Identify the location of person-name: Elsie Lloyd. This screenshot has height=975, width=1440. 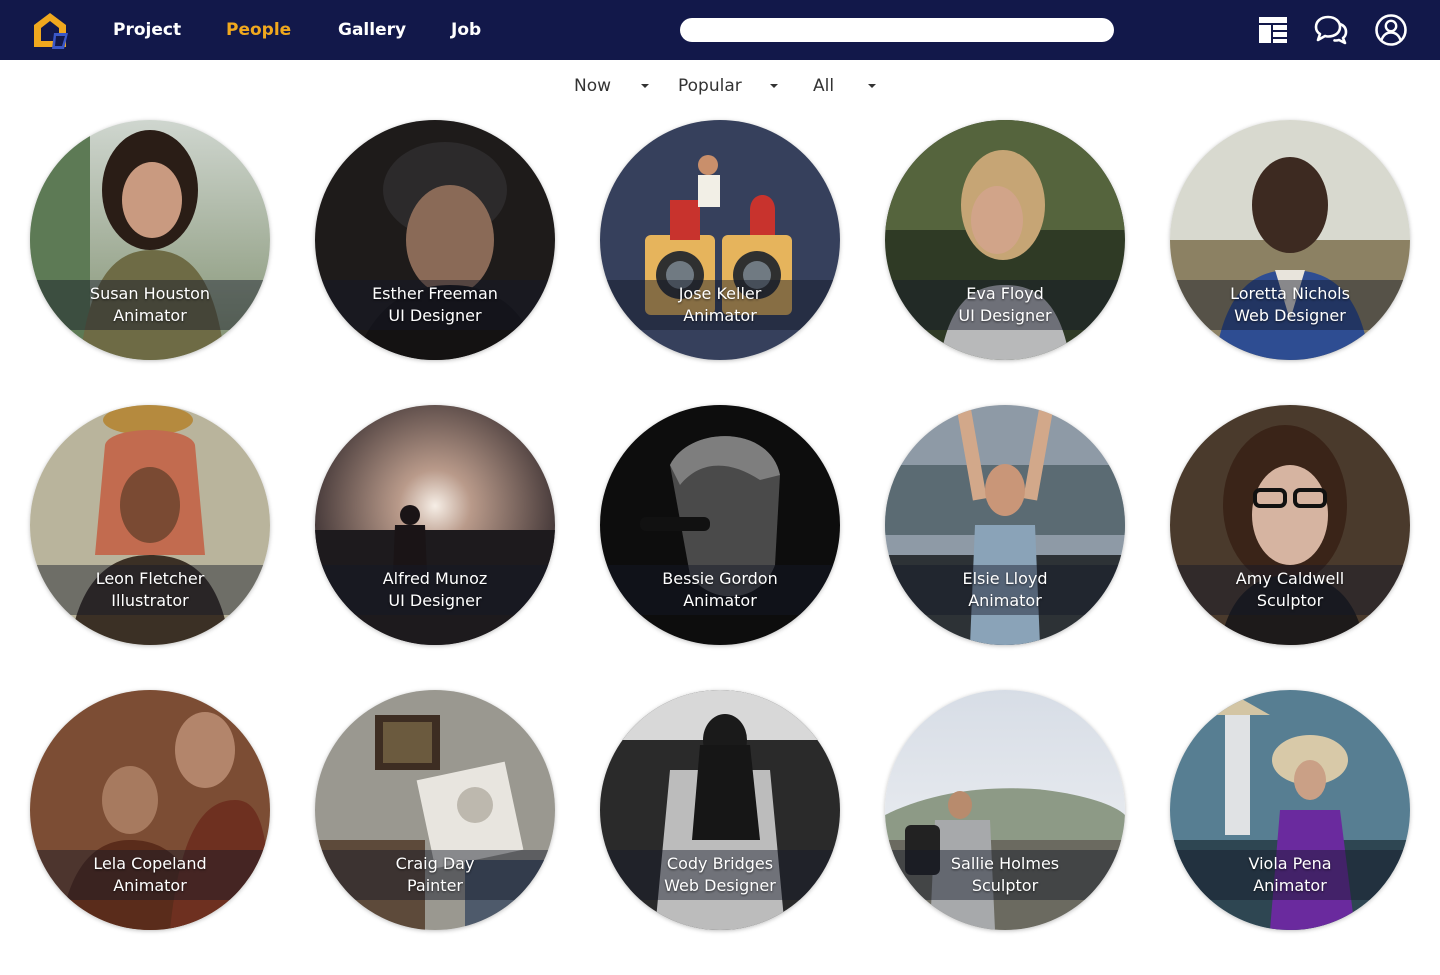
(1005, 578).